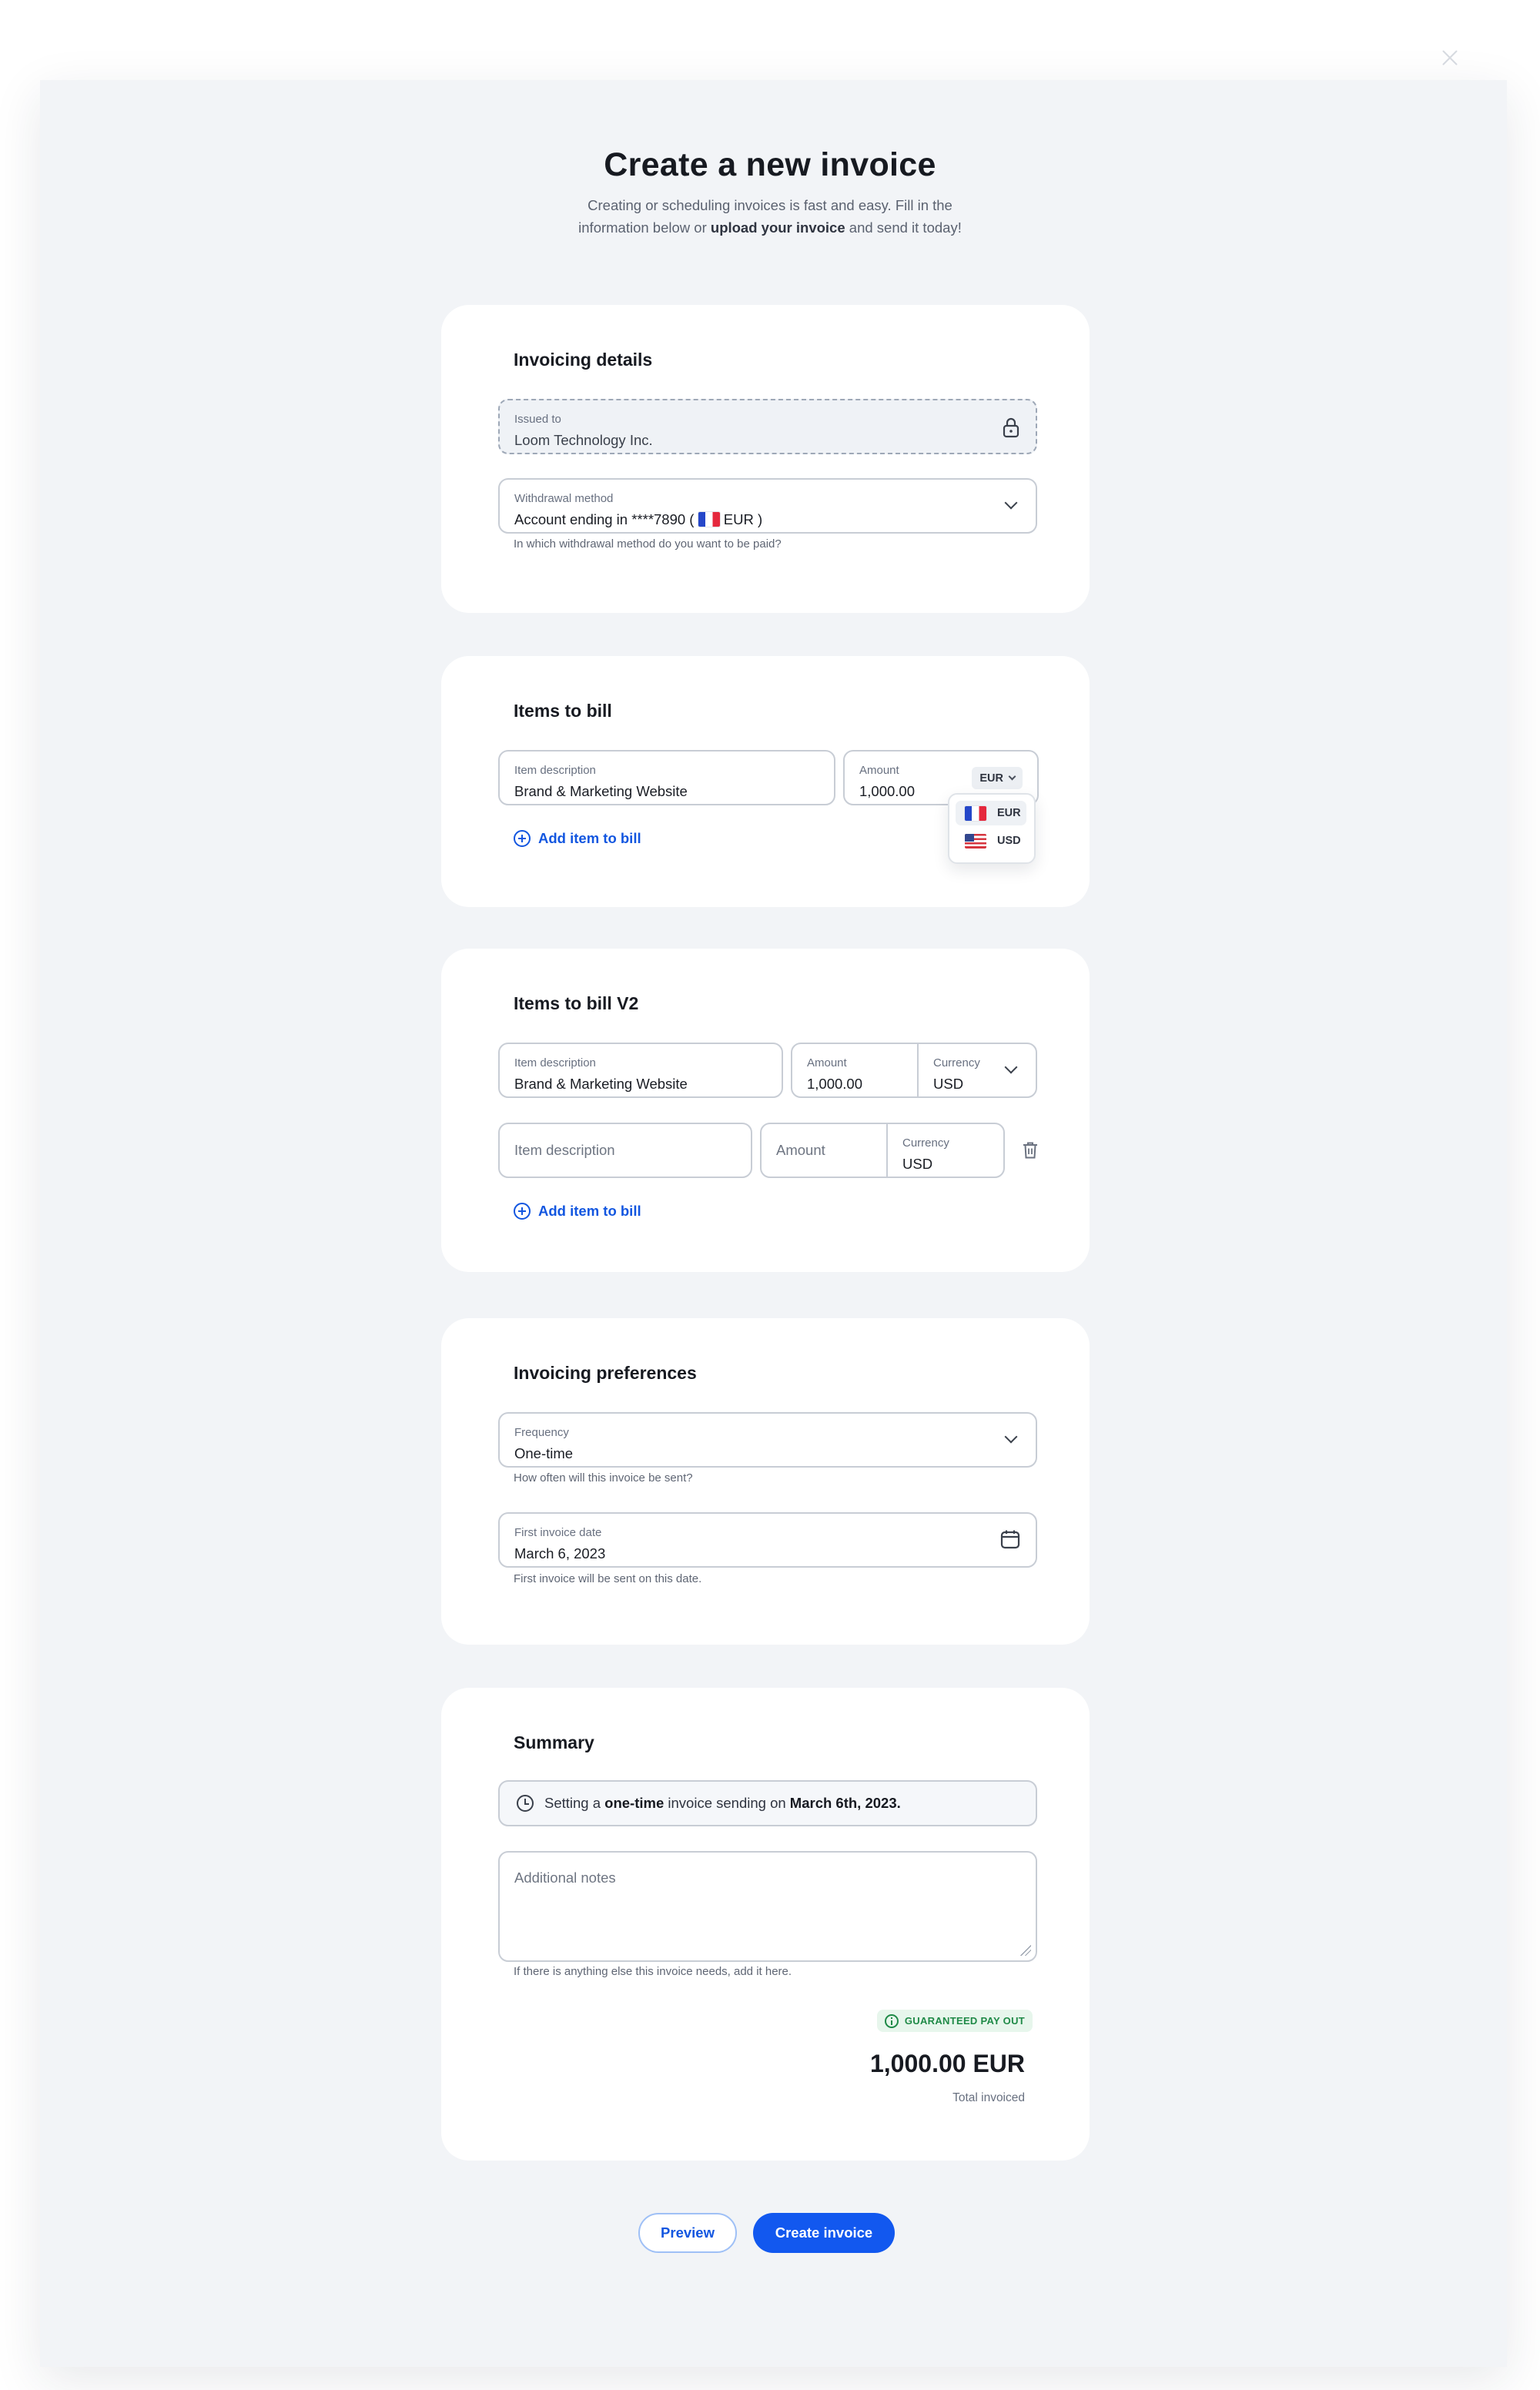 The width and height of the screenshot is (1540, 2390). What do you see at coordinates (563, 711) in the screenshot?
I see `items-to-bill-title: Items to bill` at bounding box center [563, 711].